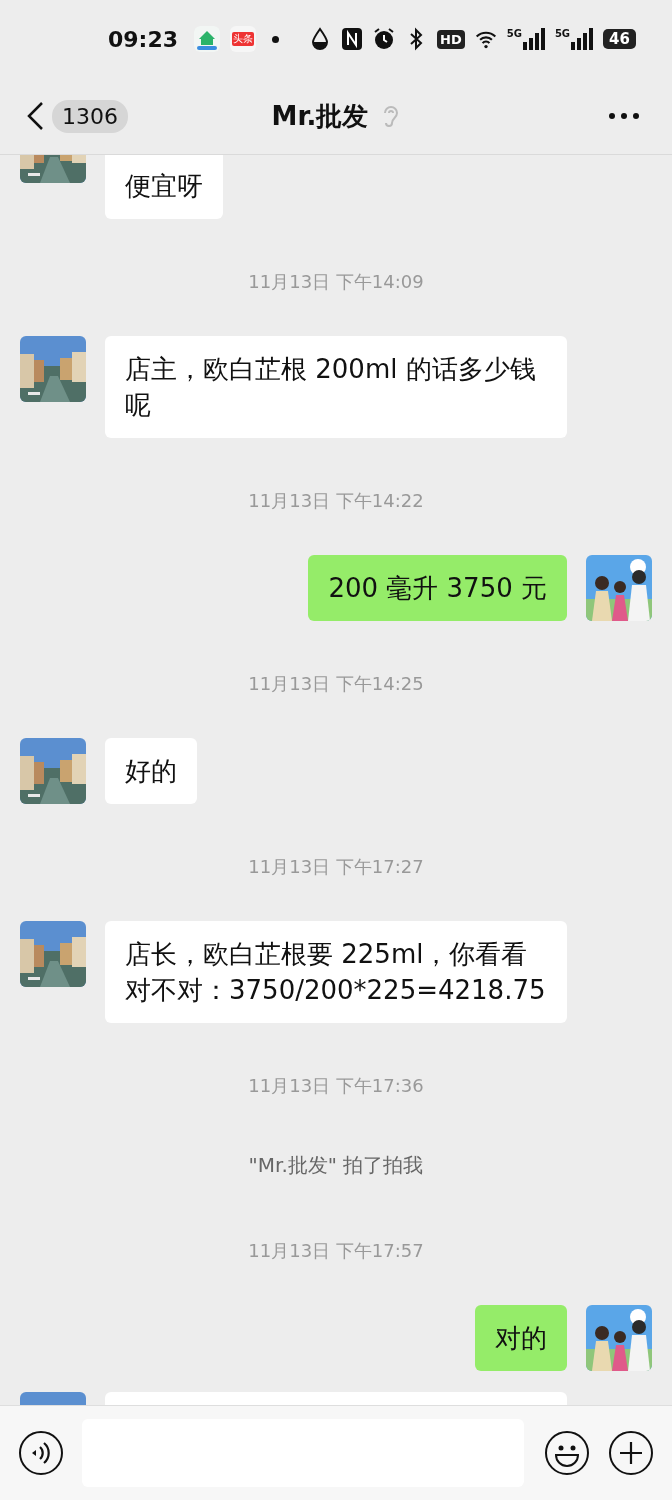  Describe the element at coordinates (384, 39) in the screenshot. I see `alarm-icon` at that location.